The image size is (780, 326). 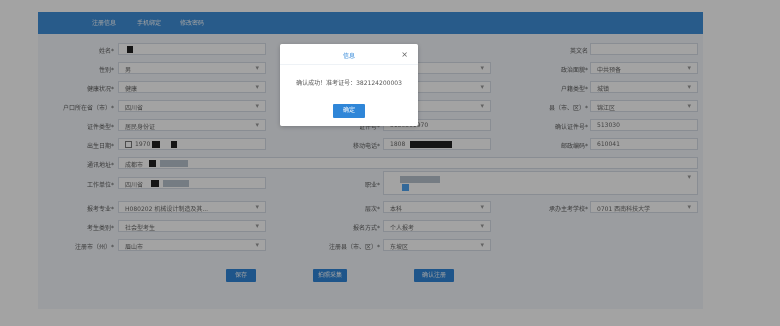 I want to click on dialog-ok-button: 确定, so click(x=349, y=111).